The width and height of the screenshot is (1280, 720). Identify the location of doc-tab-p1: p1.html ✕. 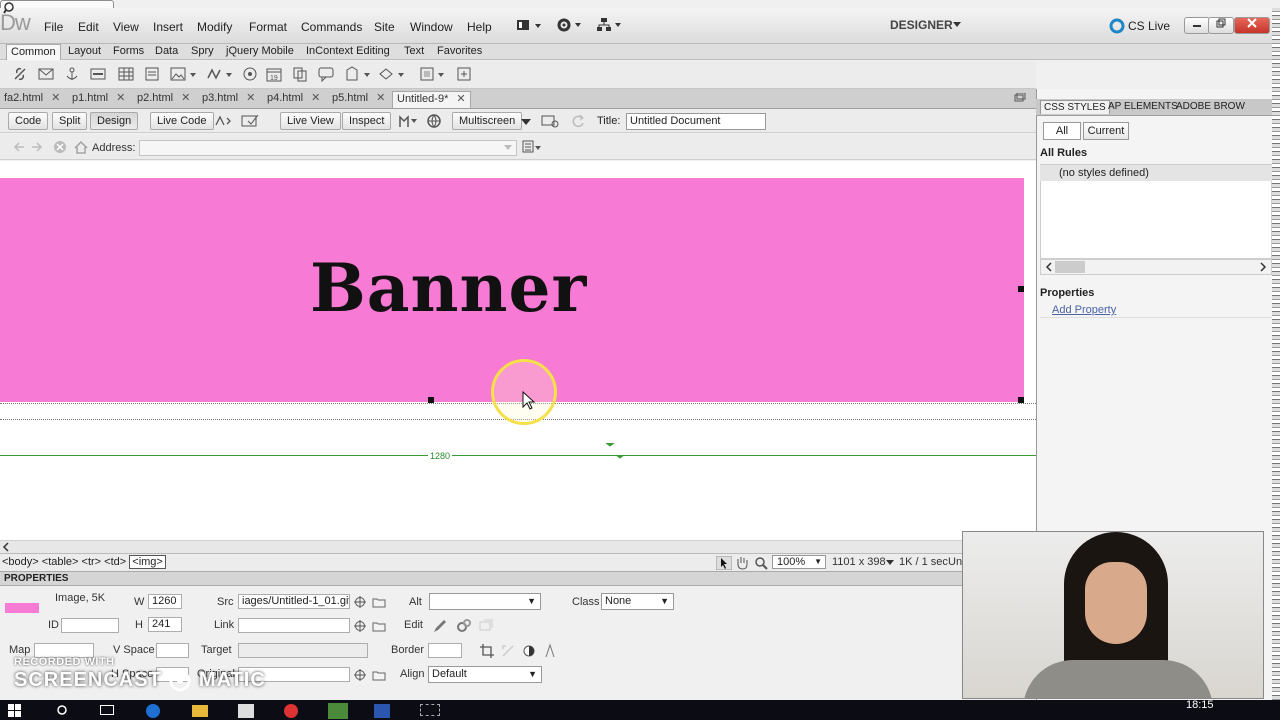
(98, 99).